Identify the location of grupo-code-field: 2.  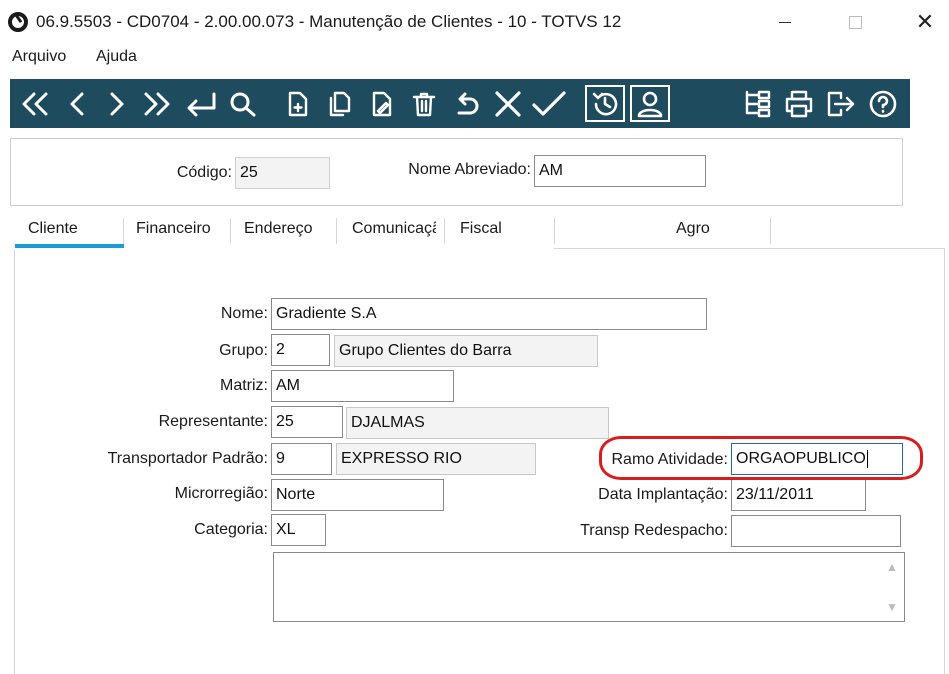
(300, 350).